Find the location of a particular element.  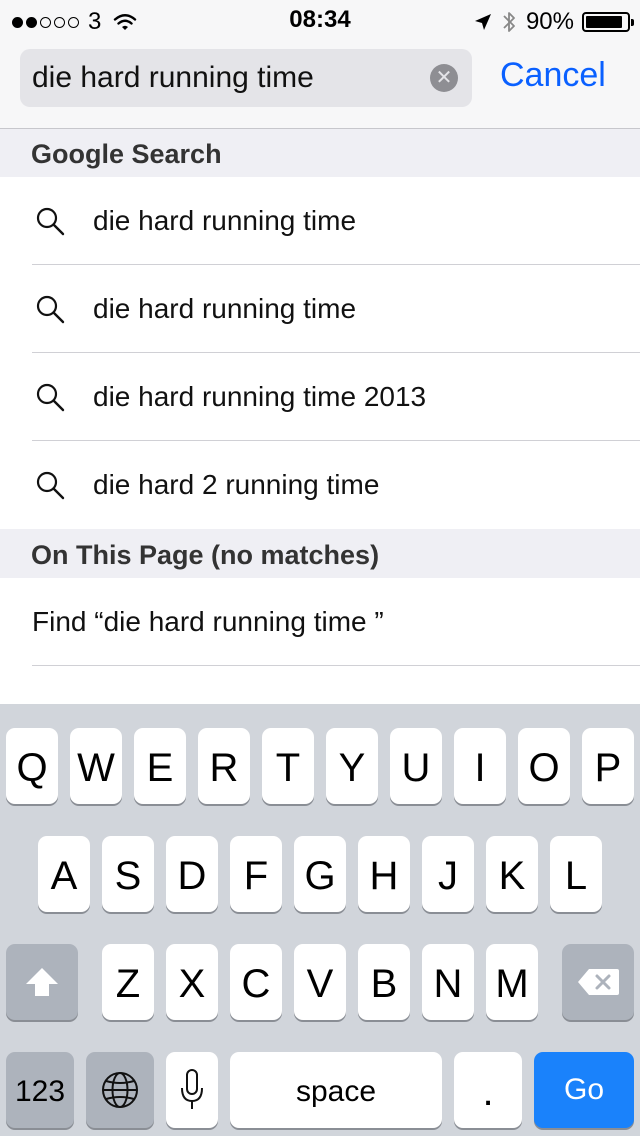

find-on-page-row: Find “die hard running time ” is located at coordinates (320, 622).